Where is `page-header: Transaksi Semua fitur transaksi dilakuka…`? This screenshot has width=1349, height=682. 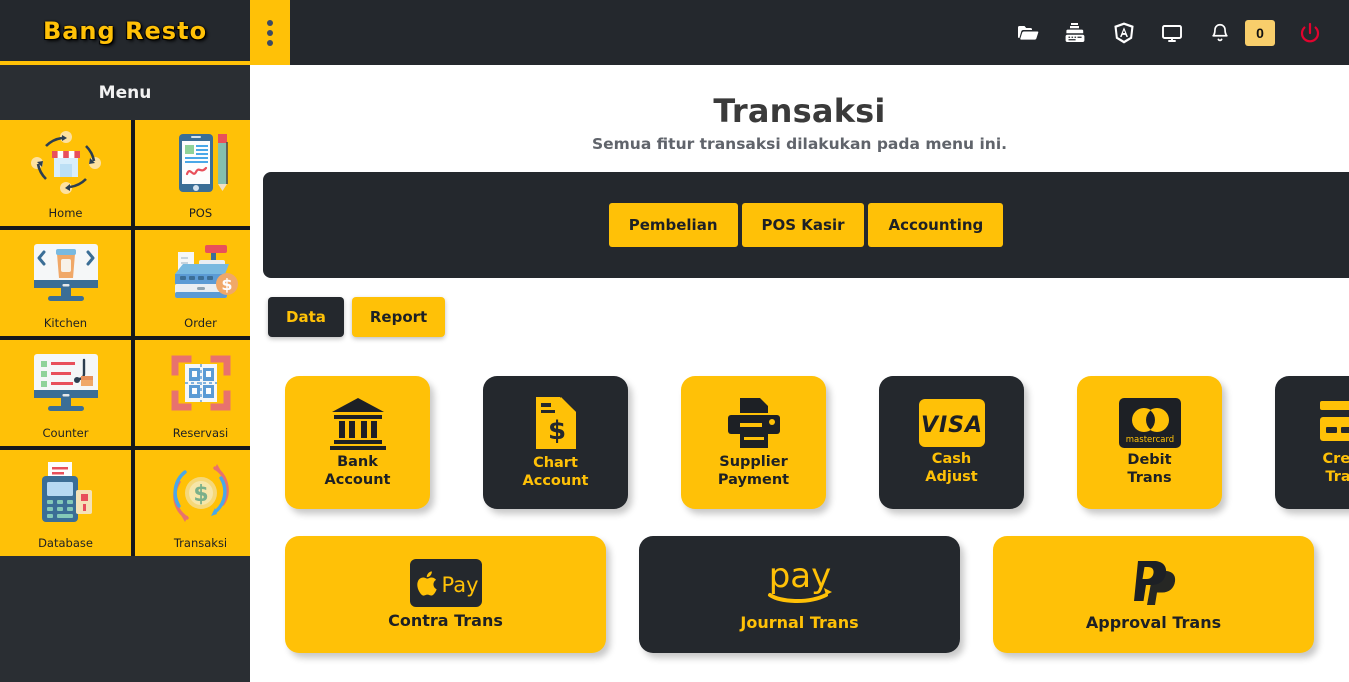
page-header: Transaksi Semua fitur transaksi dilakuka… is located at coordinates (799, 109).